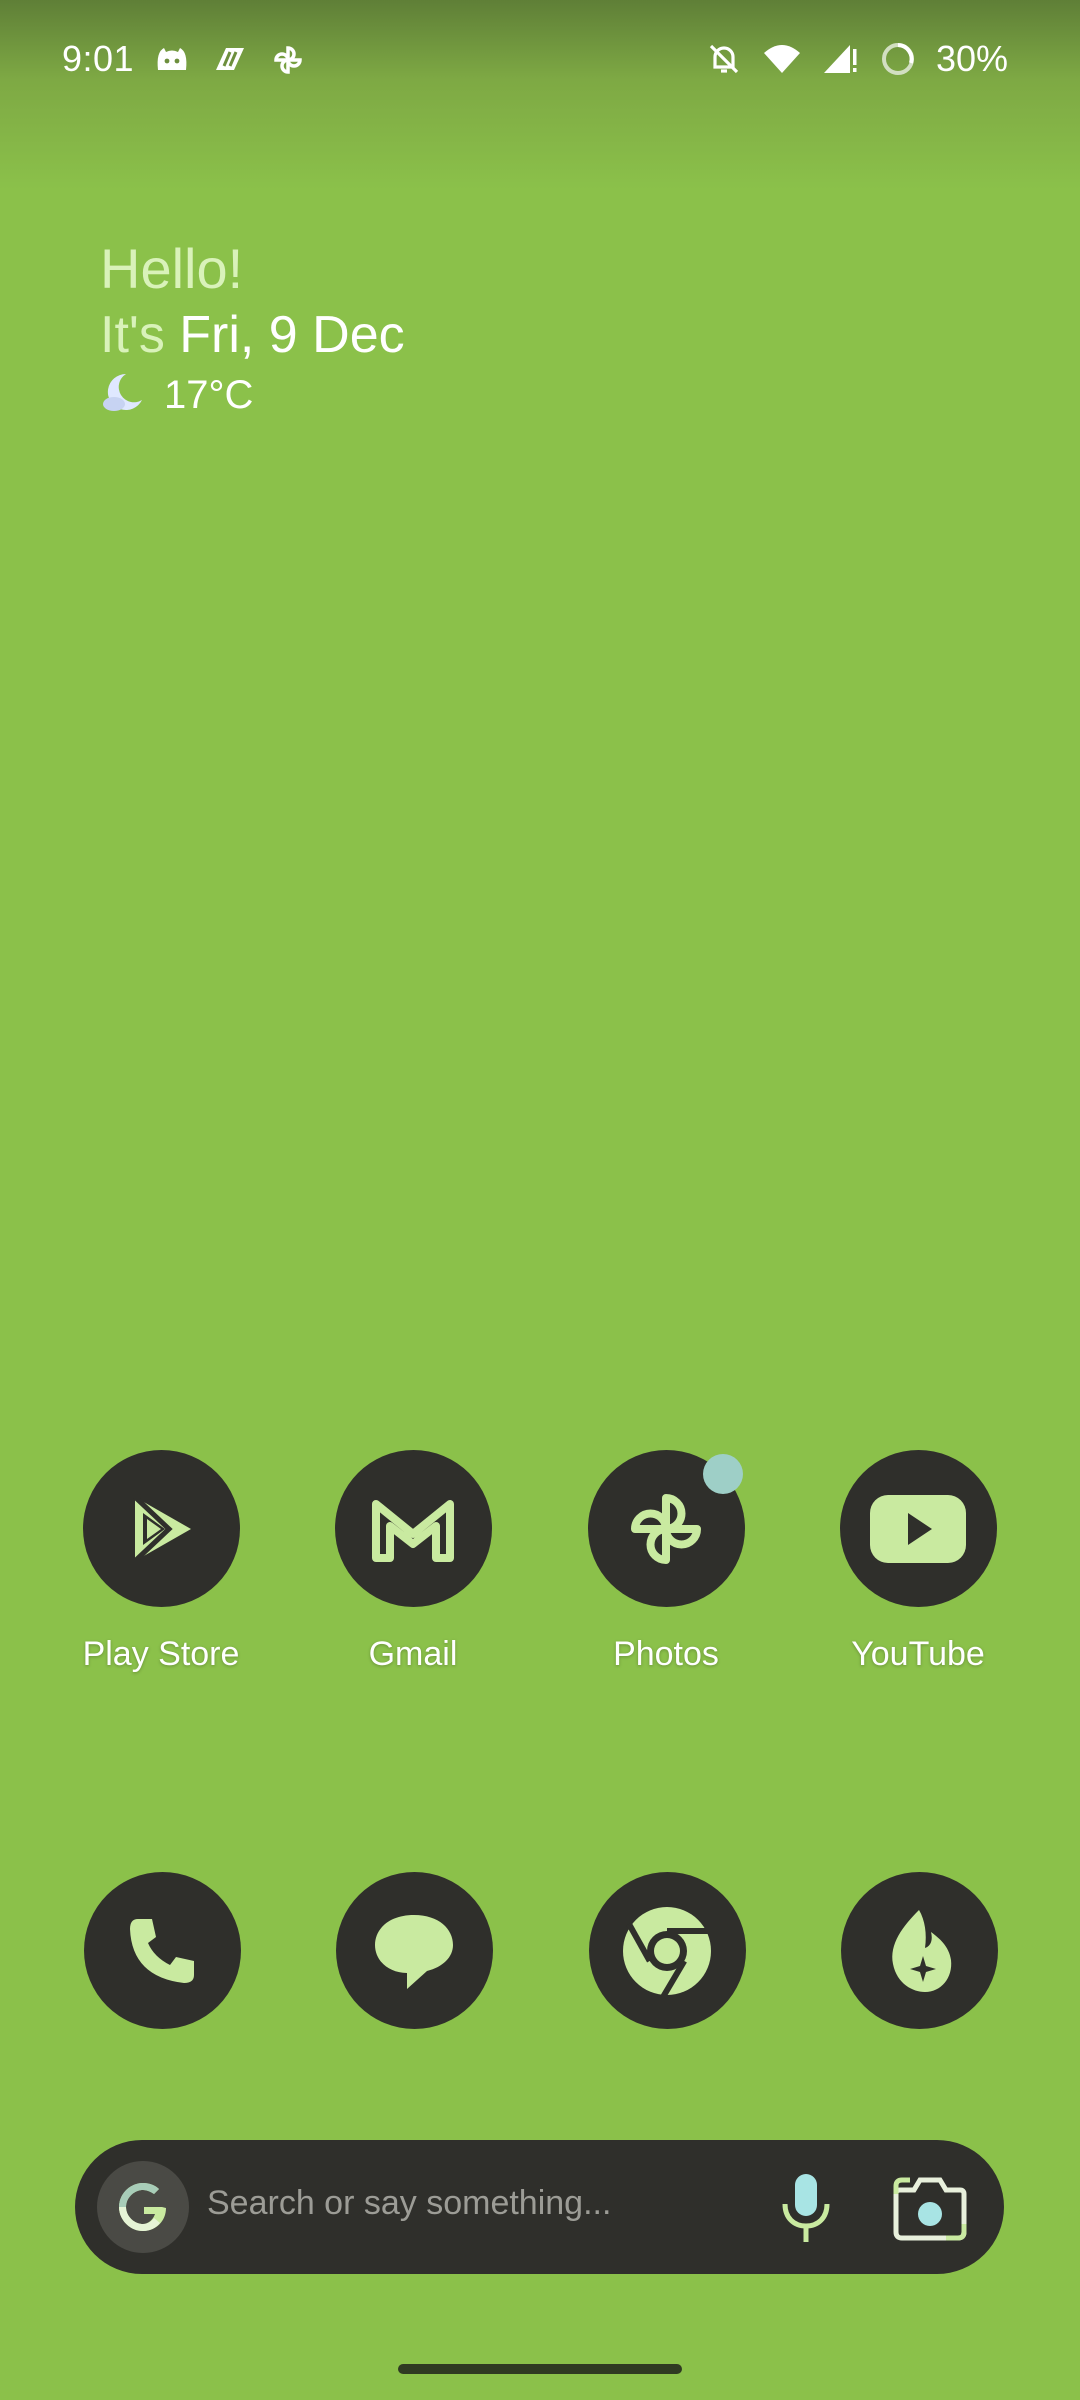 This screenshot has height=2400, width=1080. I want to click on phone-icon, so click(162, 1950).